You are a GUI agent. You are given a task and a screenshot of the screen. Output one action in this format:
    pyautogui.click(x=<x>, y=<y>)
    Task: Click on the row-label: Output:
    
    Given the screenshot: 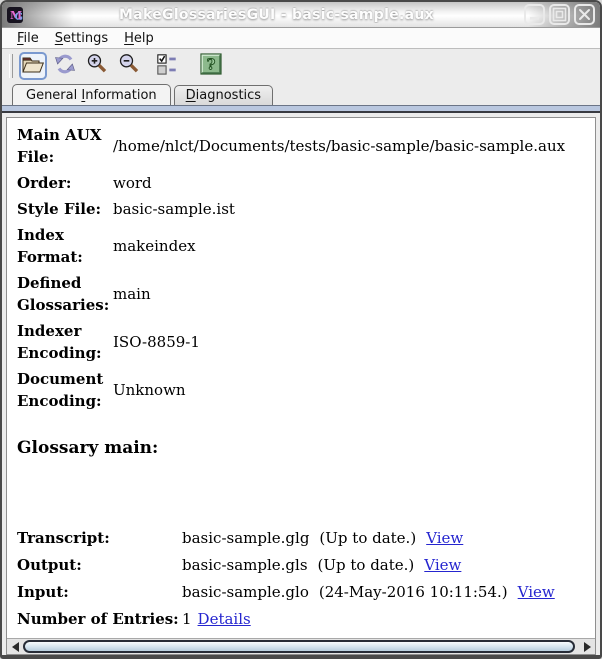 What is the action you would take?
    pyautogui.click(x=49, y=565)
    